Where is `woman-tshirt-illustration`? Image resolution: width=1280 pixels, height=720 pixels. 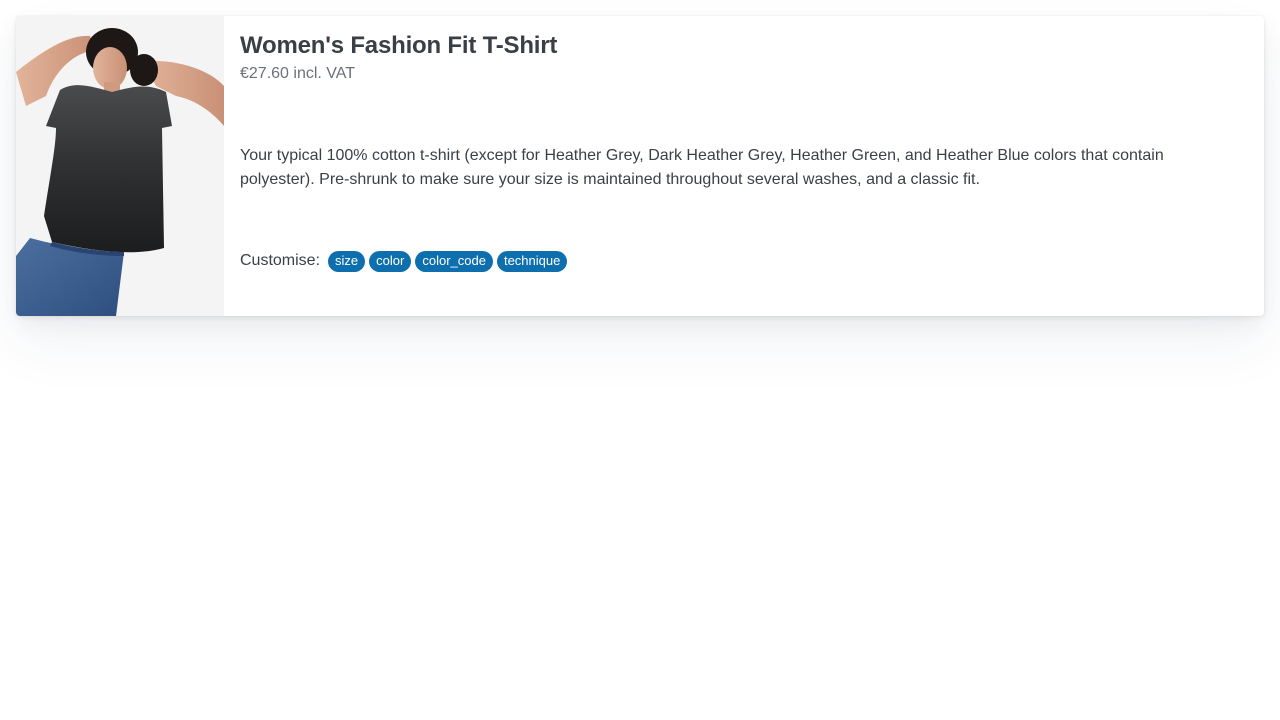 woman-tshirt-illustration is located at coordinates (120, 166).